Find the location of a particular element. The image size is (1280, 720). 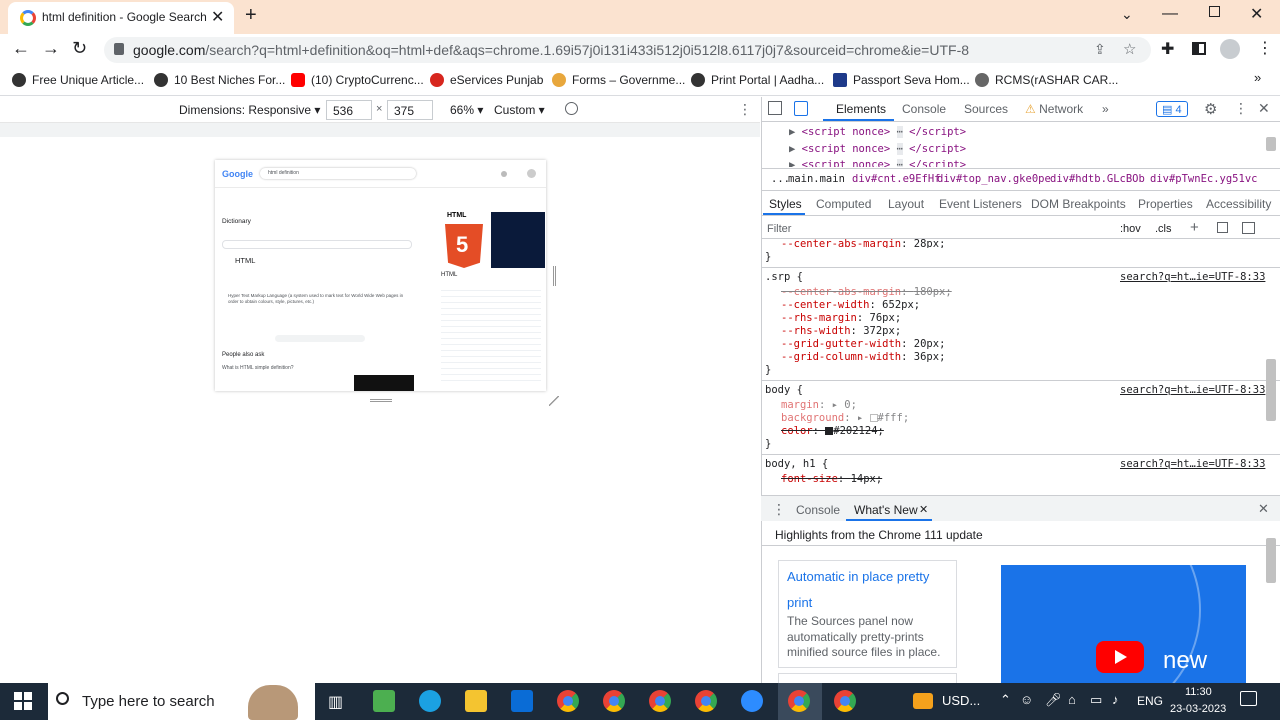

close-drawer-icon: ✕ is located at coordinates (1263, 509).